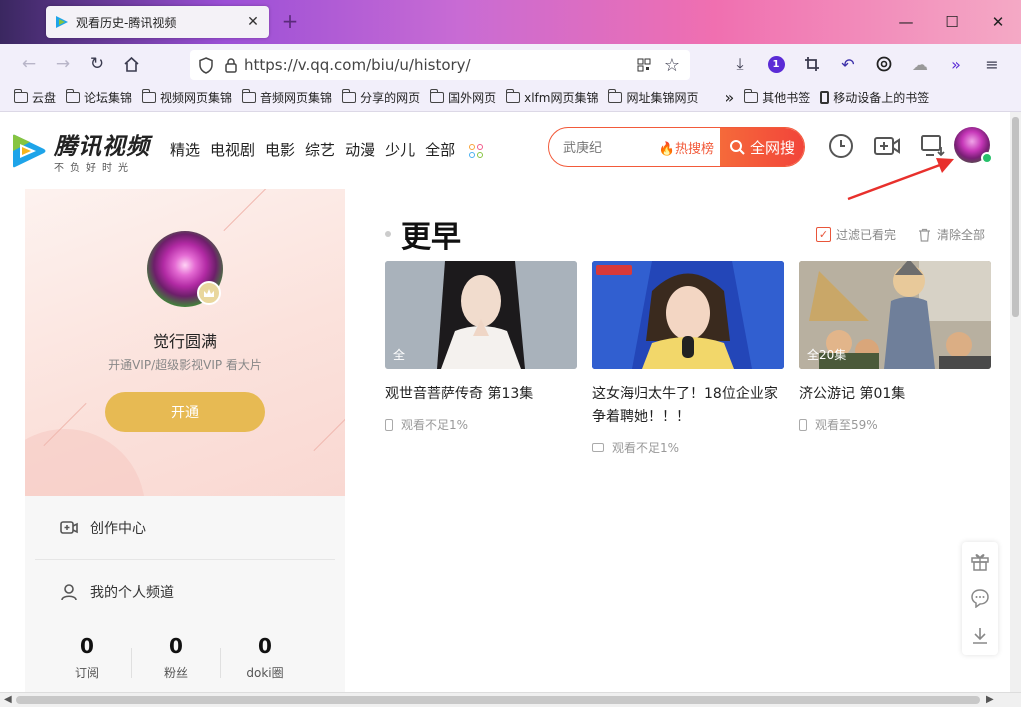 This screenshot has height=707, width=1021. What do you see at coordinates (206, 65) in the screenshot?
I see `shield-icon` at bounding box center [206, 65].